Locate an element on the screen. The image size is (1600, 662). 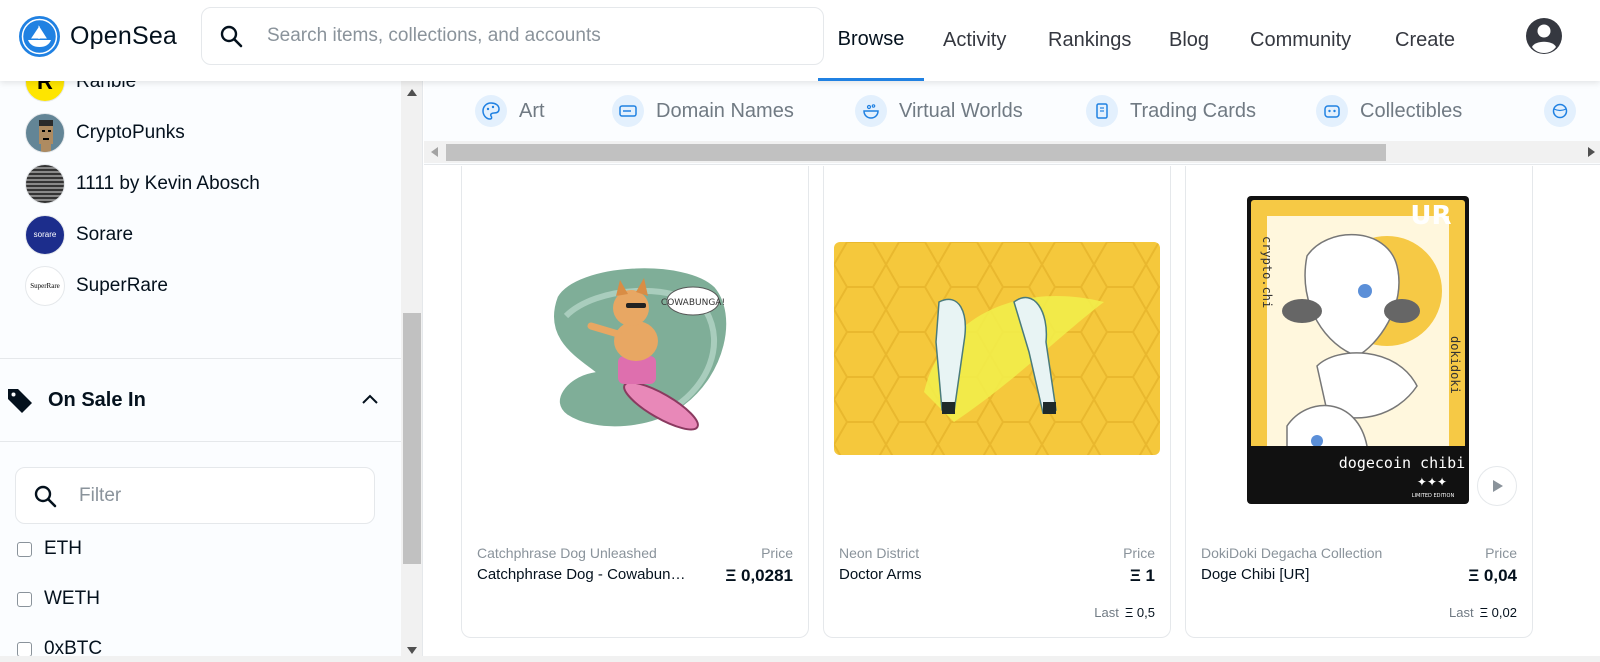
world-bowl-icon is located at coordinates (871, 111).